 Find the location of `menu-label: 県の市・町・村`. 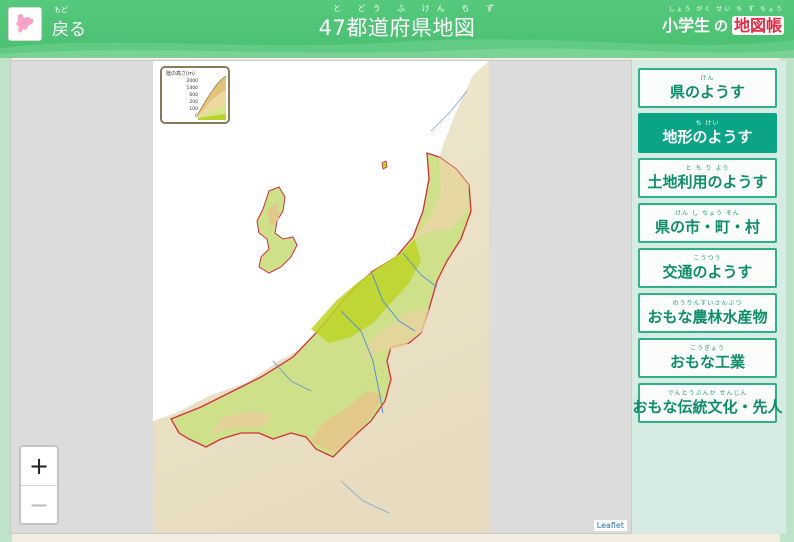

menu-label: 県の市・町・村 is located at coordinates (707, 227).